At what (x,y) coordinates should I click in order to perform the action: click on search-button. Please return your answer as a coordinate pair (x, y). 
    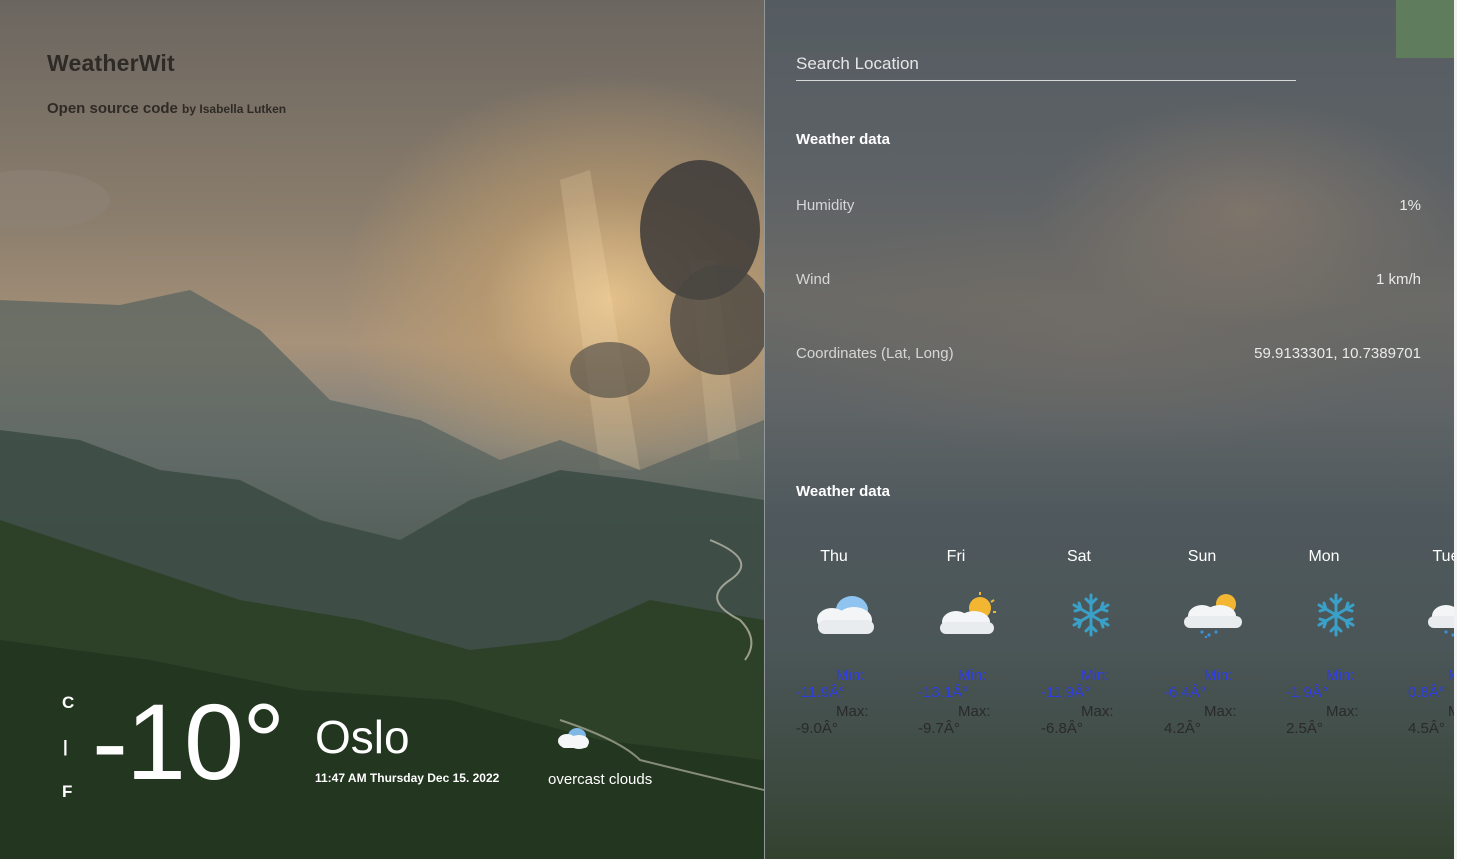
    Looking at the image, I should click on (1425, 29).